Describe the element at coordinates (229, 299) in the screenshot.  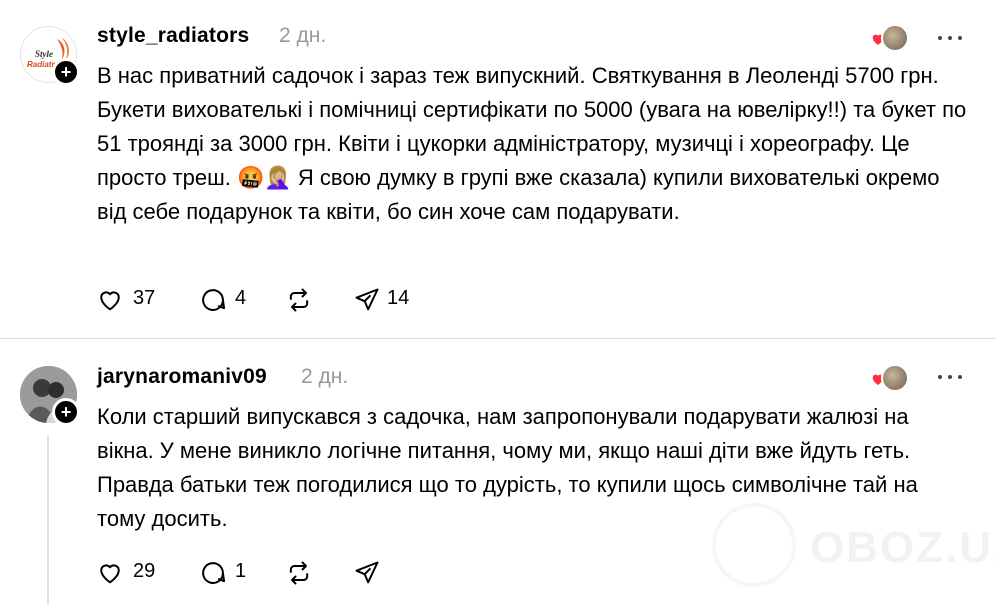
I see `reply-button: 4` at that location.